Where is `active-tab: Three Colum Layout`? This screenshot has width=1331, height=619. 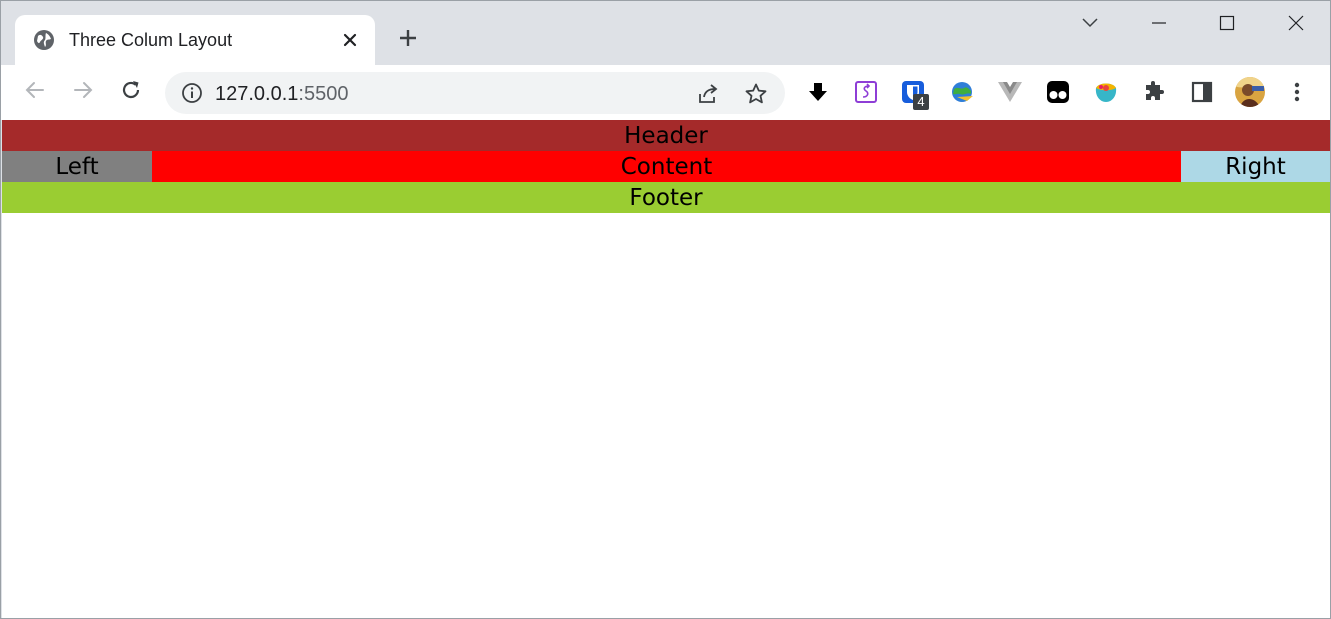 active-tab: Three Colum Layout is located at coordinates (195, 40).